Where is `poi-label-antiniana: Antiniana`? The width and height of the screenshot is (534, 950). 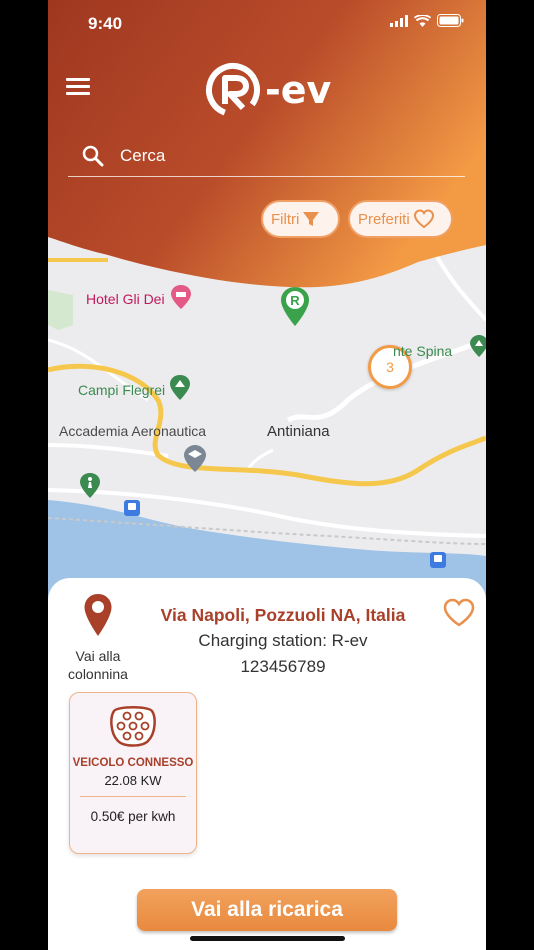
poi-label-antiniana: Antiniana is located at coordinates (298, 431).